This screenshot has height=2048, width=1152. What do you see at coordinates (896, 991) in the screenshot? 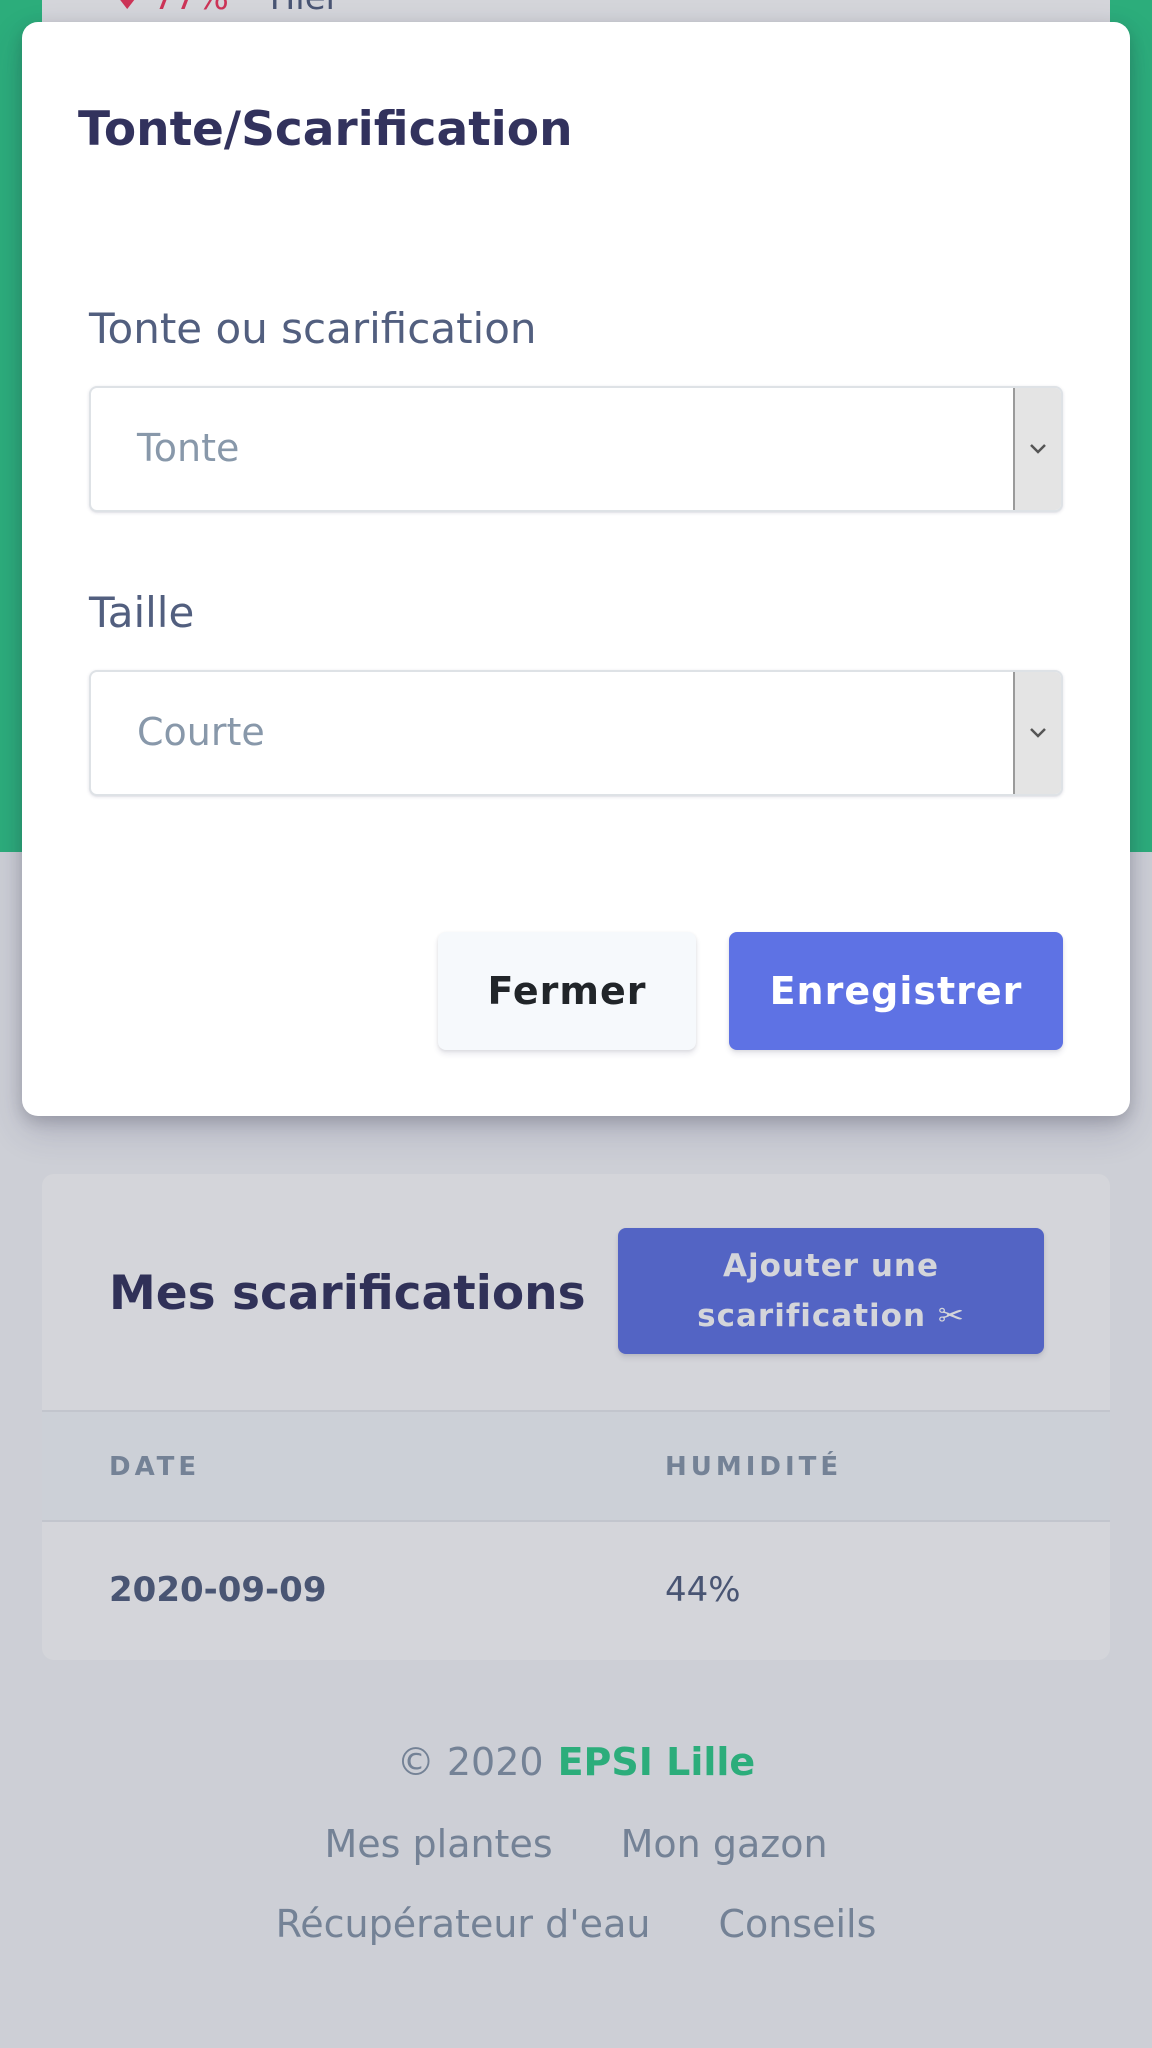
I see `save-button: Enregistrer` at bounding box center [896, 991].